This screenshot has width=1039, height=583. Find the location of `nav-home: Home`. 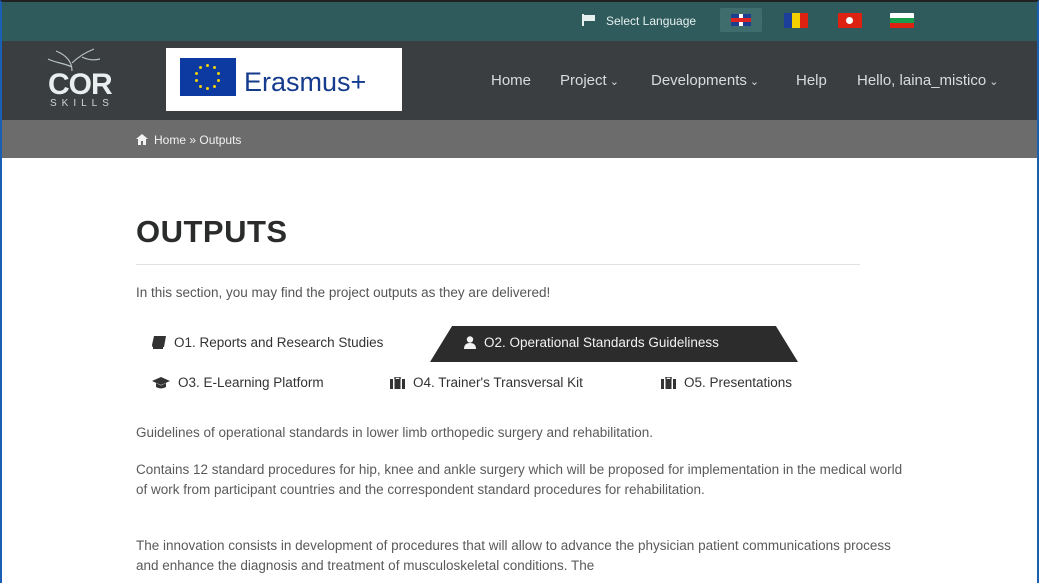

nav-home: Home is located at coordinates (511, 80).